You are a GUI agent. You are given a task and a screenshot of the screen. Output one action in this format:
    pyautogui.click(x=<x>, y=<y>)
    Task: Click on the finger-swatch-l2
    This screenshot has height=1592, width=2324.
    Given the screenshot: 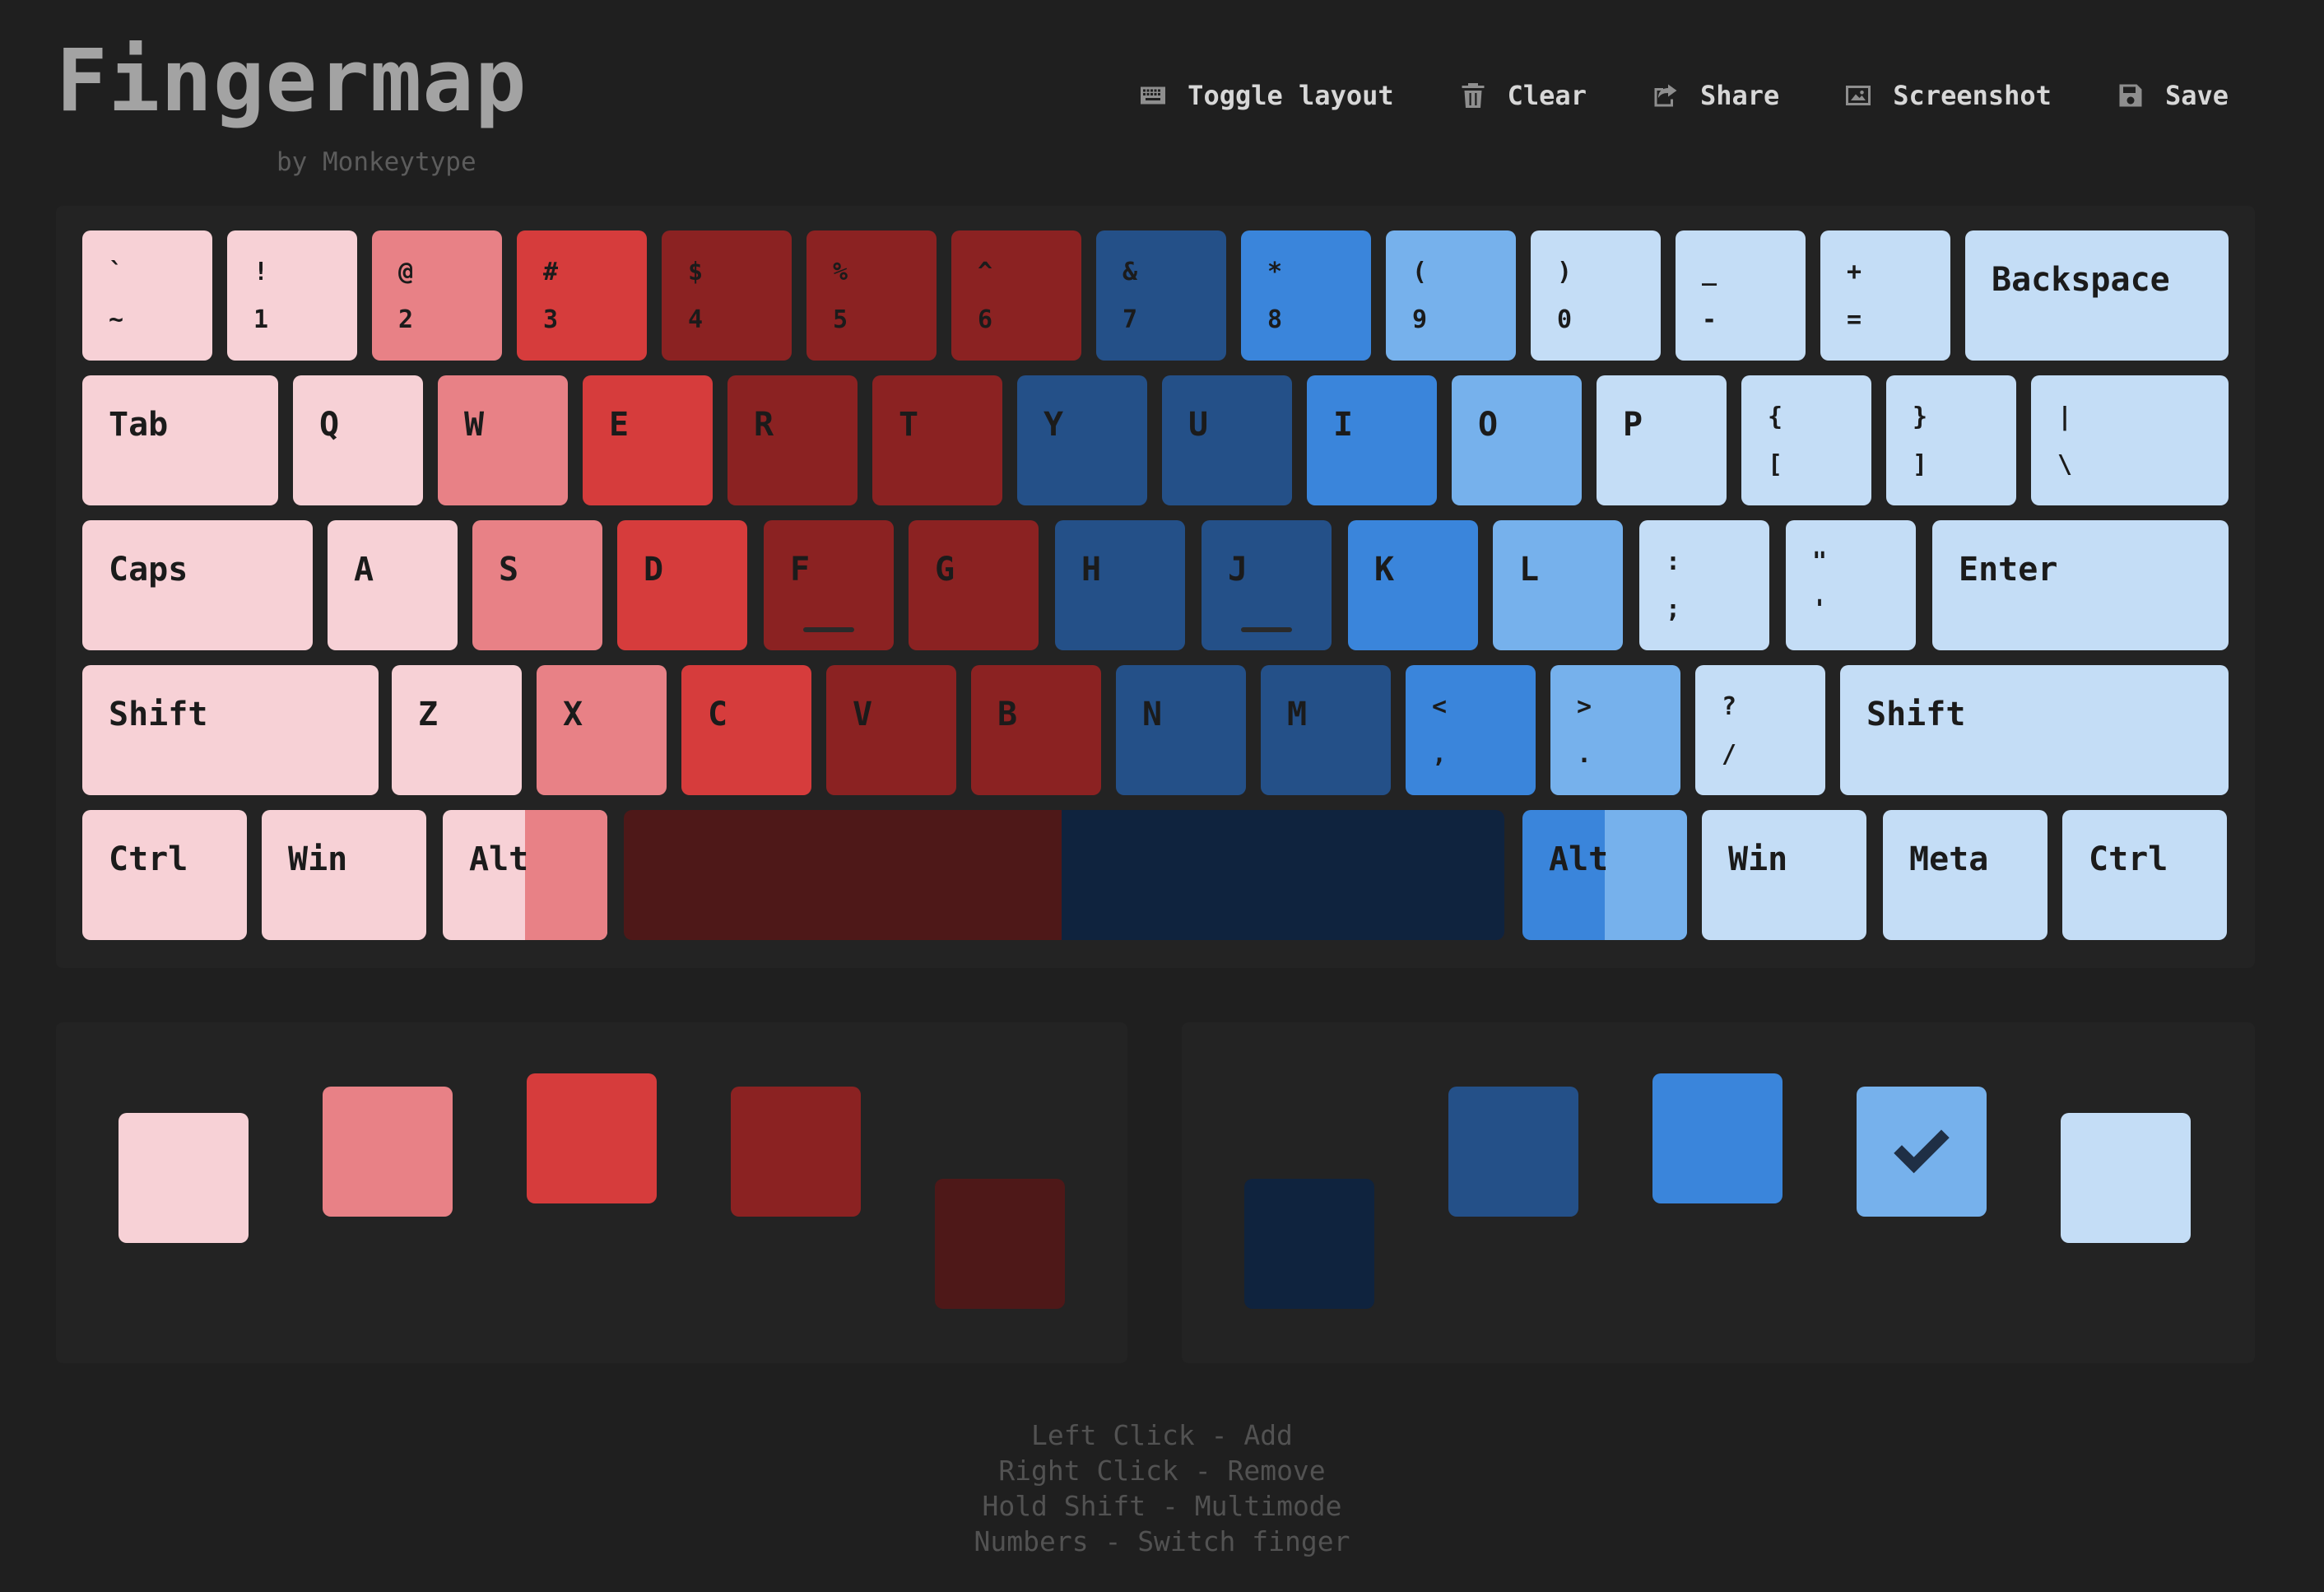 What is the action you would take?
    pyautogui.click(x=388, y=1152)
    